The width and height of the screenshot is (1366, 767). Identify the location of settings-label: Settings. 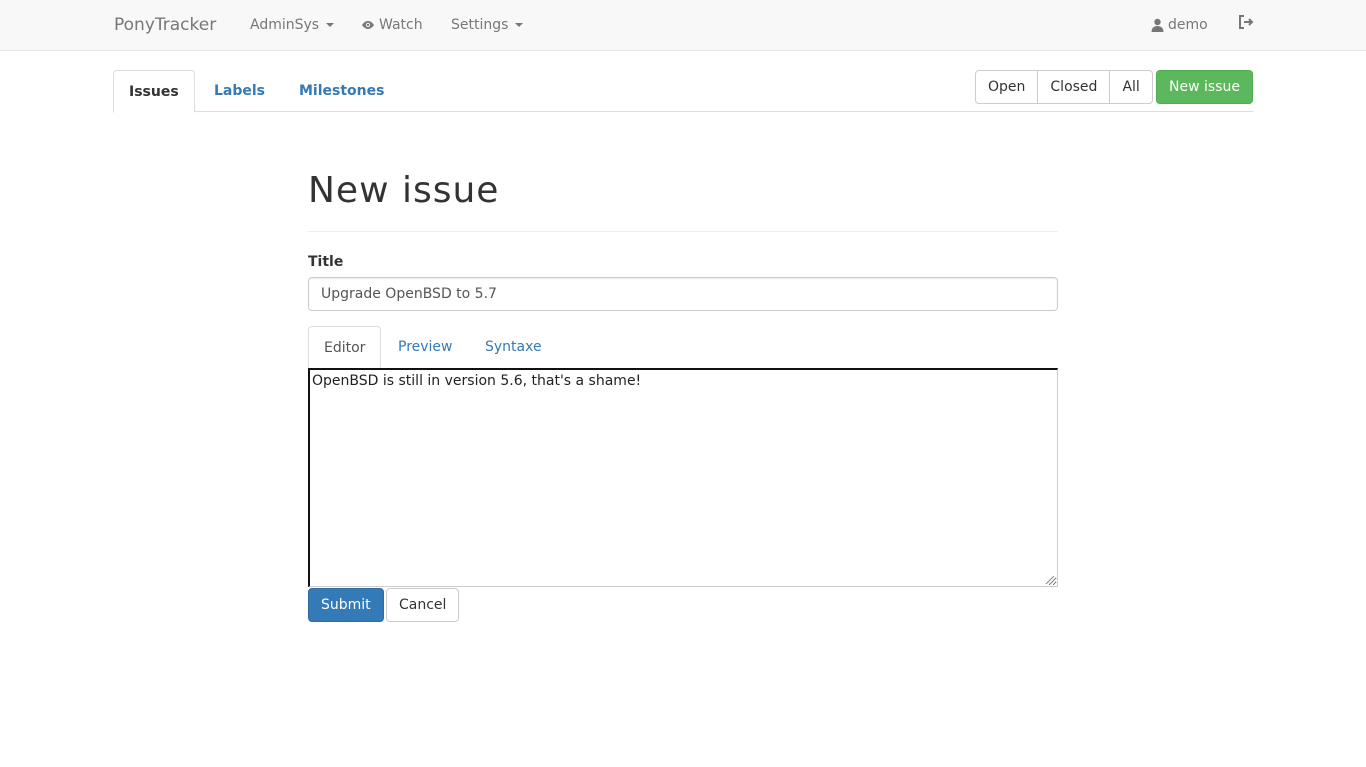
(480, 25).